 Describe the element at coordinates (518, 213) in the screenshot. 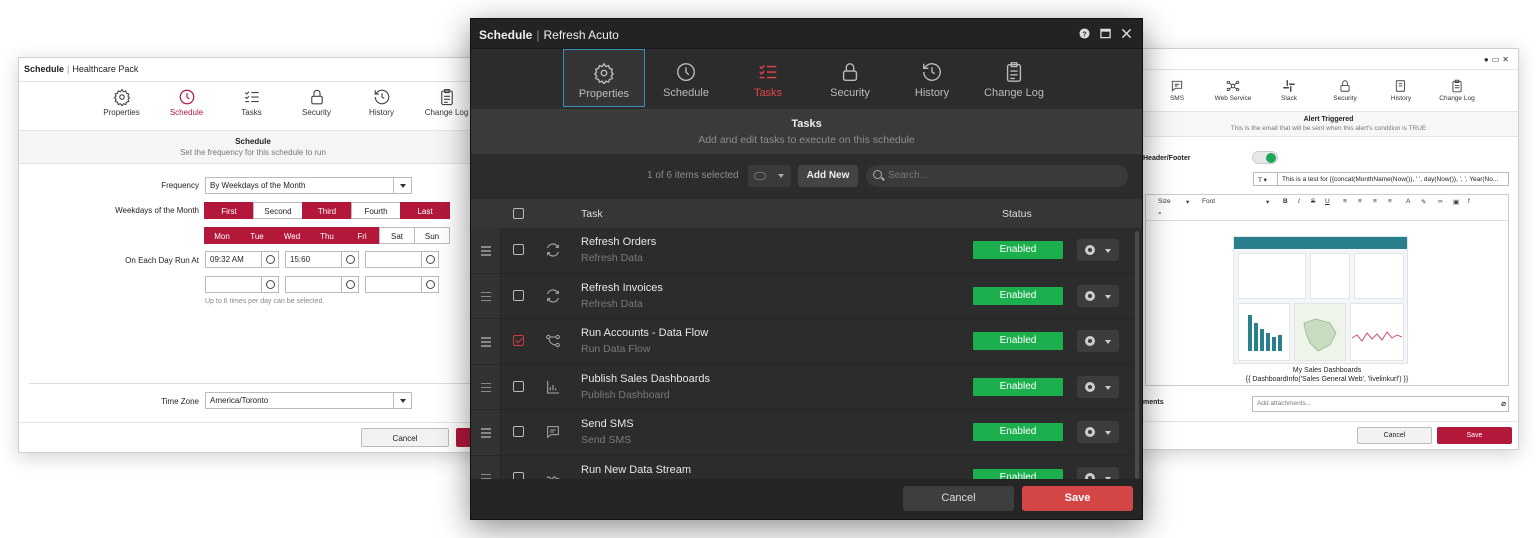

I see `select-all-checkbox` at that location.